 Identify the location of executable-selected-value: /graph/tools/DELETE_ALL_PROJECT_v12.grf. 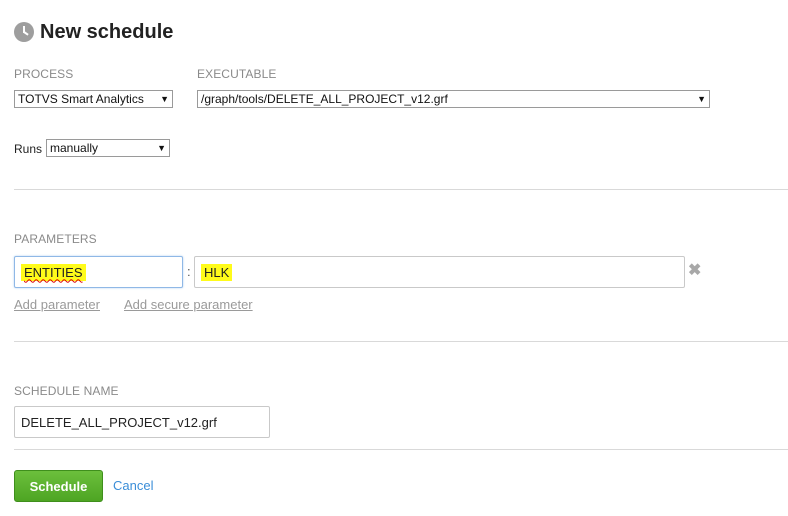
(324, 99).